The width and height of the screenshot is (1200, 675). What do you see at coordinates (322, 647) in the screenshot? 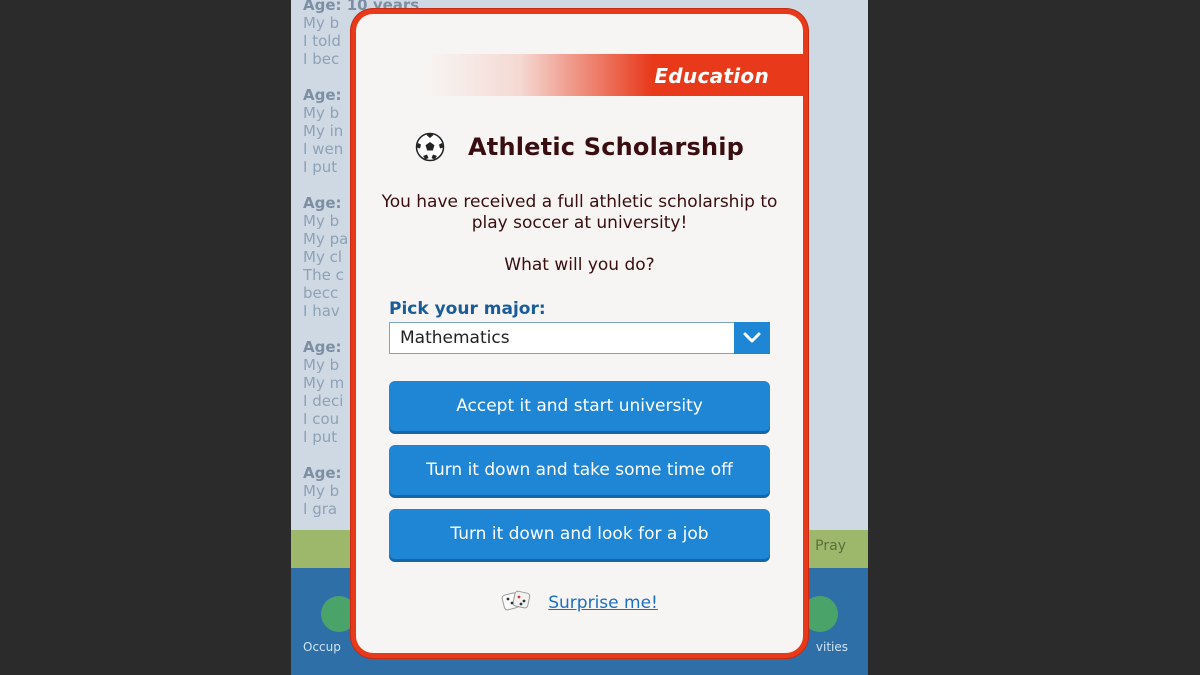
I see `tab-occupation-label: Occup` at bounding box center [322, 647].